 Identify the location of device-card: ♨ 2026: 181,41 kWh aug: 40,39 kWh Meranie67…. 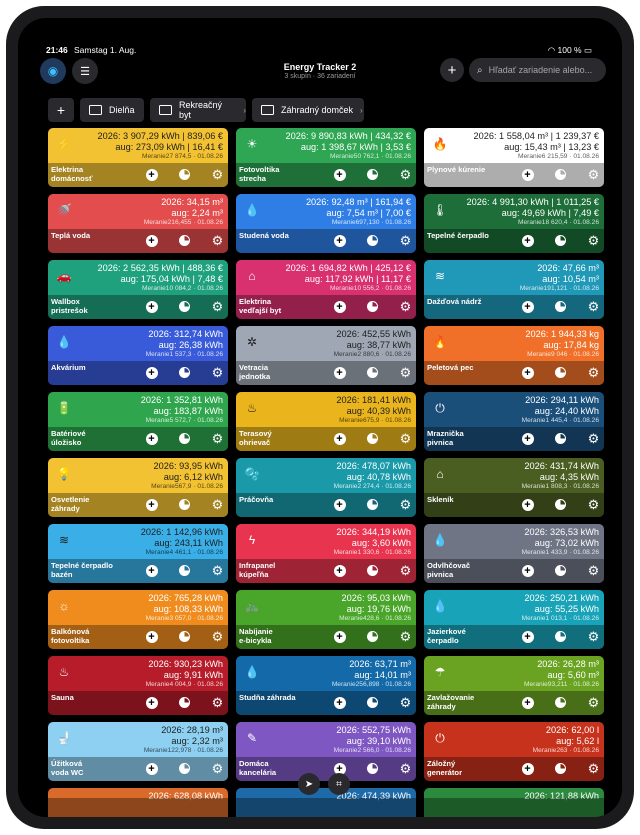
(326, 421).